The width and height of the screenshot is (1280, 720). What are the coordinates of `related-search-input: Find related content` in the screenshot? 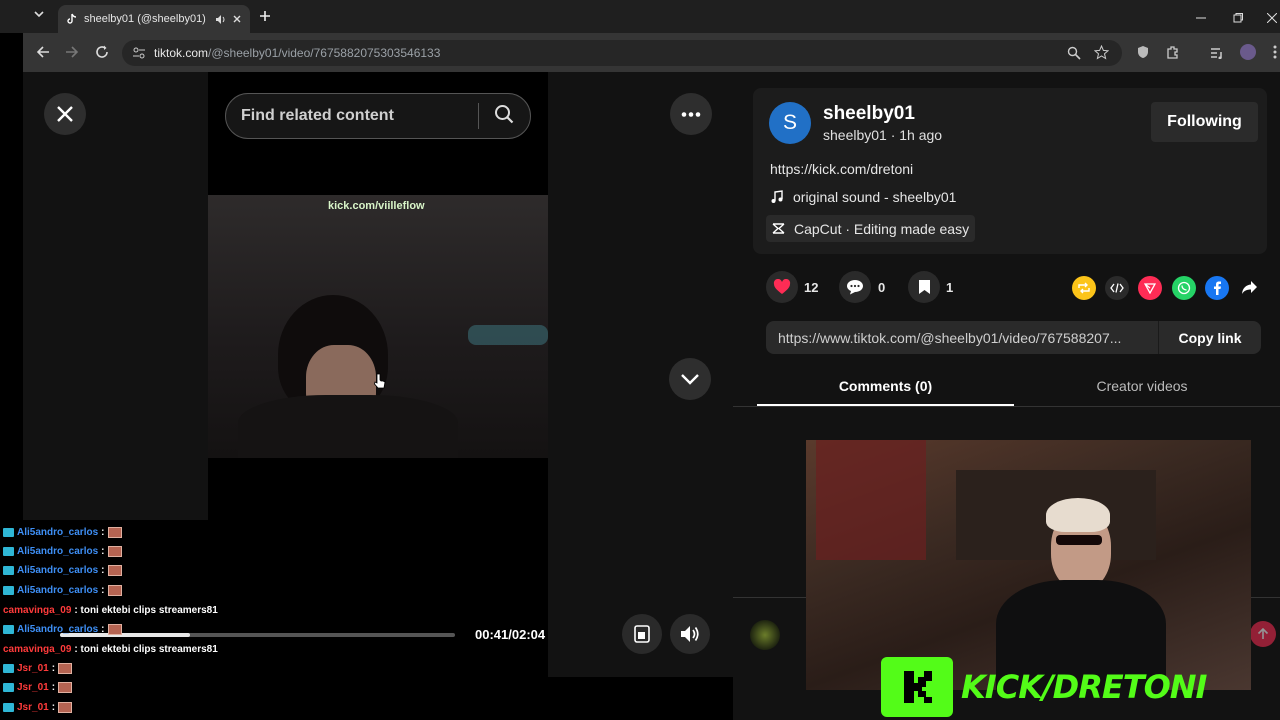 It's located at (352, 116).